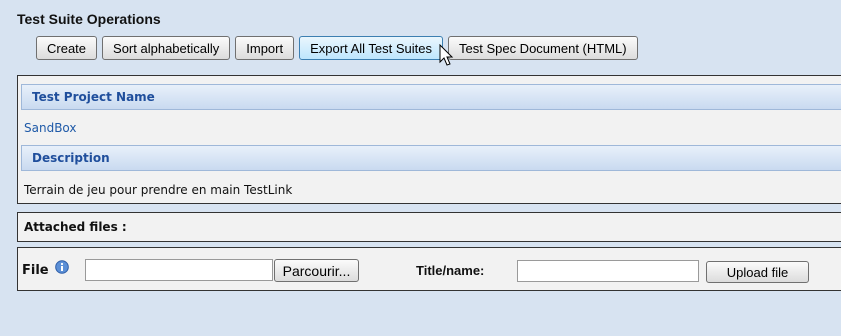 The height and width of the screenshot is (336, 841). Describe the element at coordinates (757, 272) in the screenshot. I see `upload-file-button: Upload file` at that location.